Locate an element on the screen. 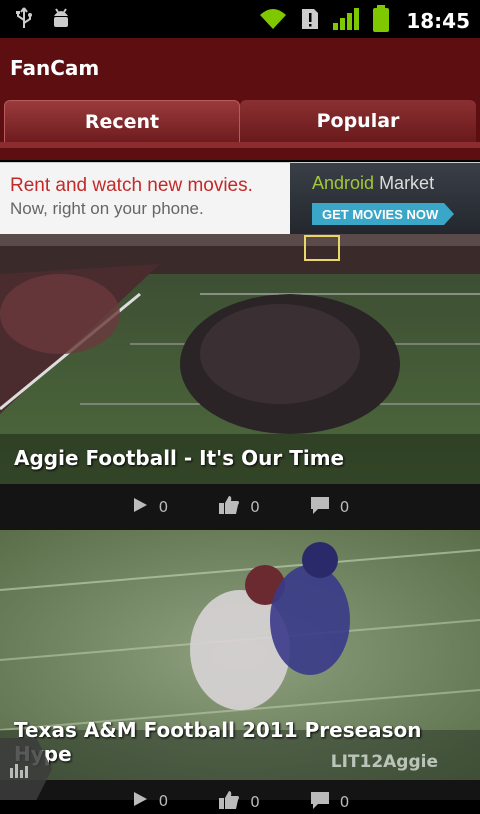 This screenshot has height=814, width=480. status-bar: 18:45 is located at coordinates (240, 19).